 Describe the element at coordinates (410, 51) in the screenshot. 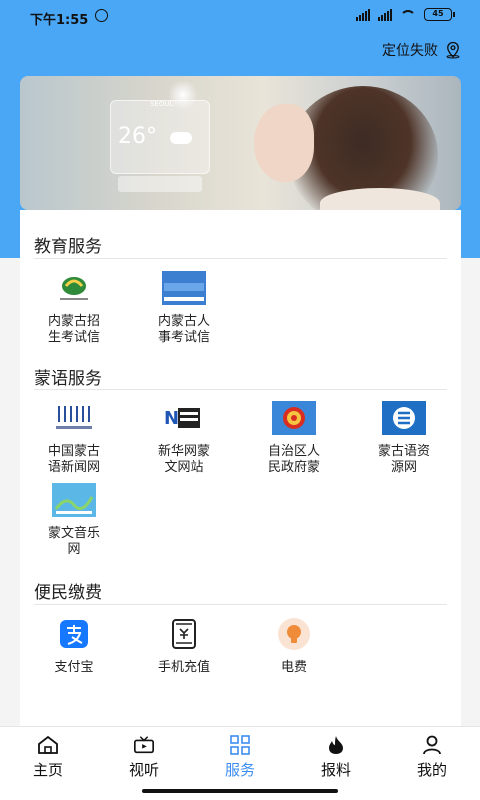

I see `location-text: 定位失败` at that location.